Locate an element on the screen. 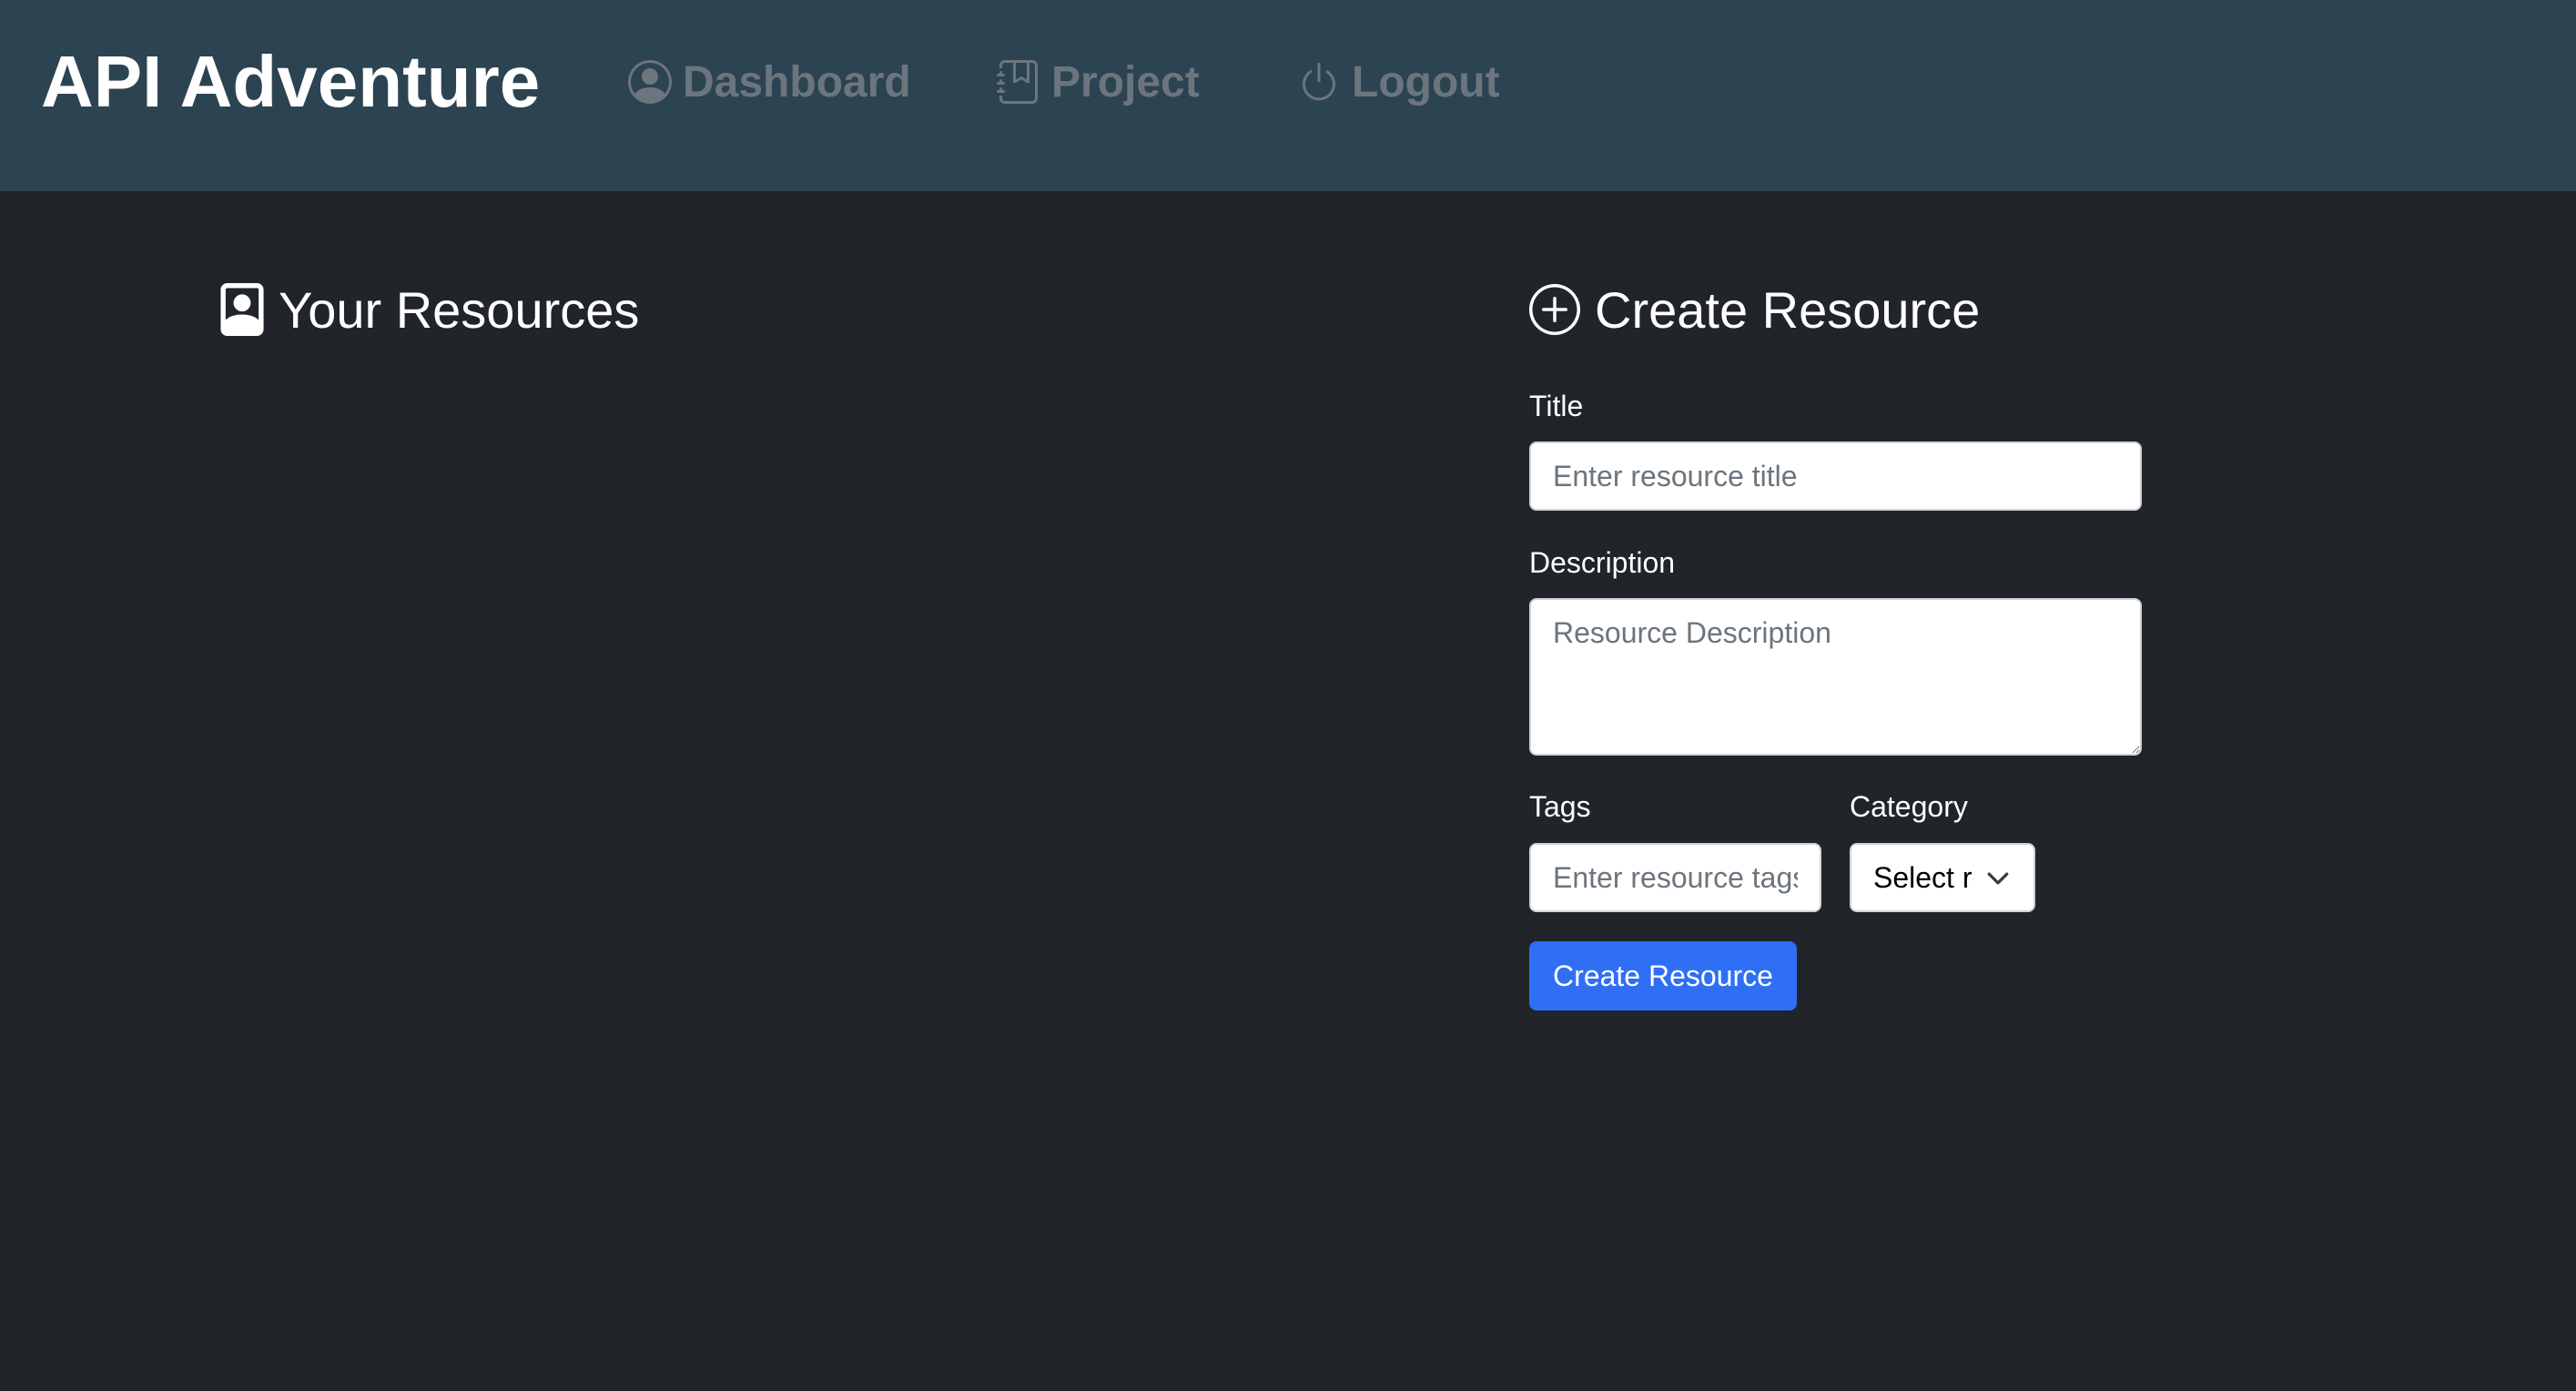  title-label: Title is located at coordinates (1556, 406).